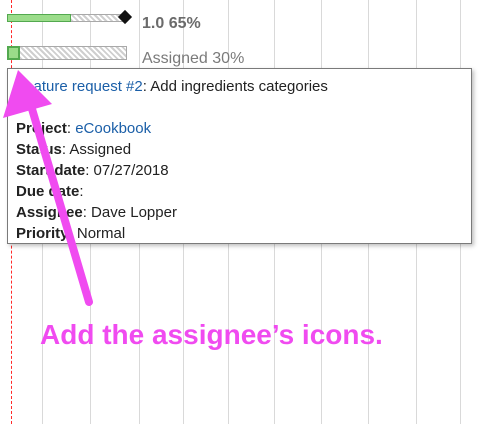 The height and width of the screenshot is (424, 504). I want to click on tooltip-row-due-date: Due date:, so click(239, 191).